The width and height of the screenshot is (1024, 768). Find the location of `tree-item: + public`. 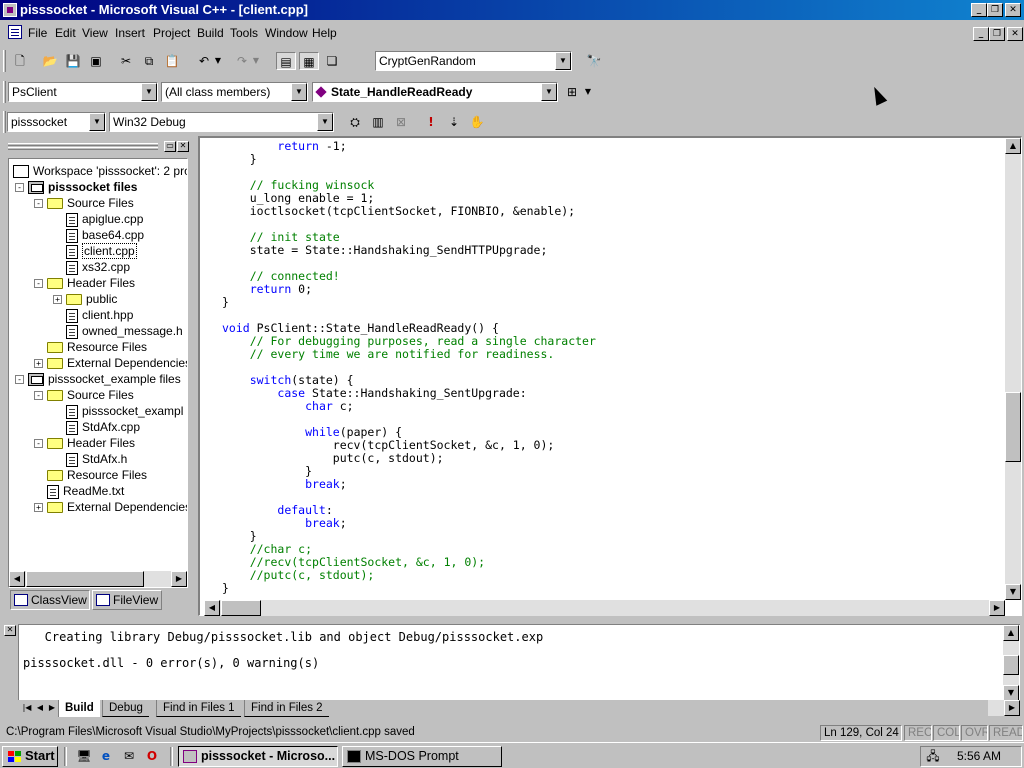

tree-item: + public is located at coordinates (85, 299).